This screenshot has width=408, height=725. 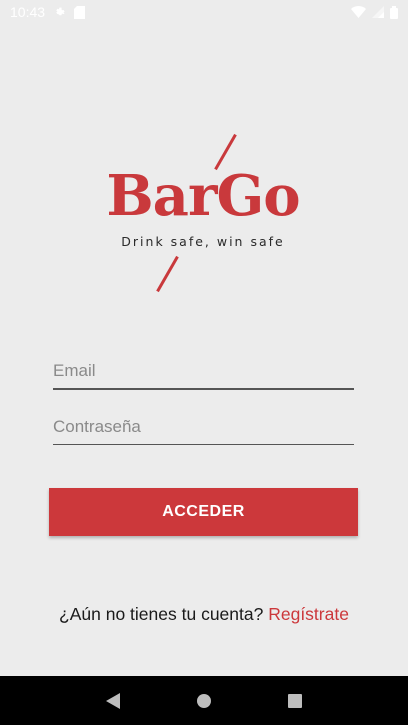 I want to click on status-right, so click(x=374, y=12).